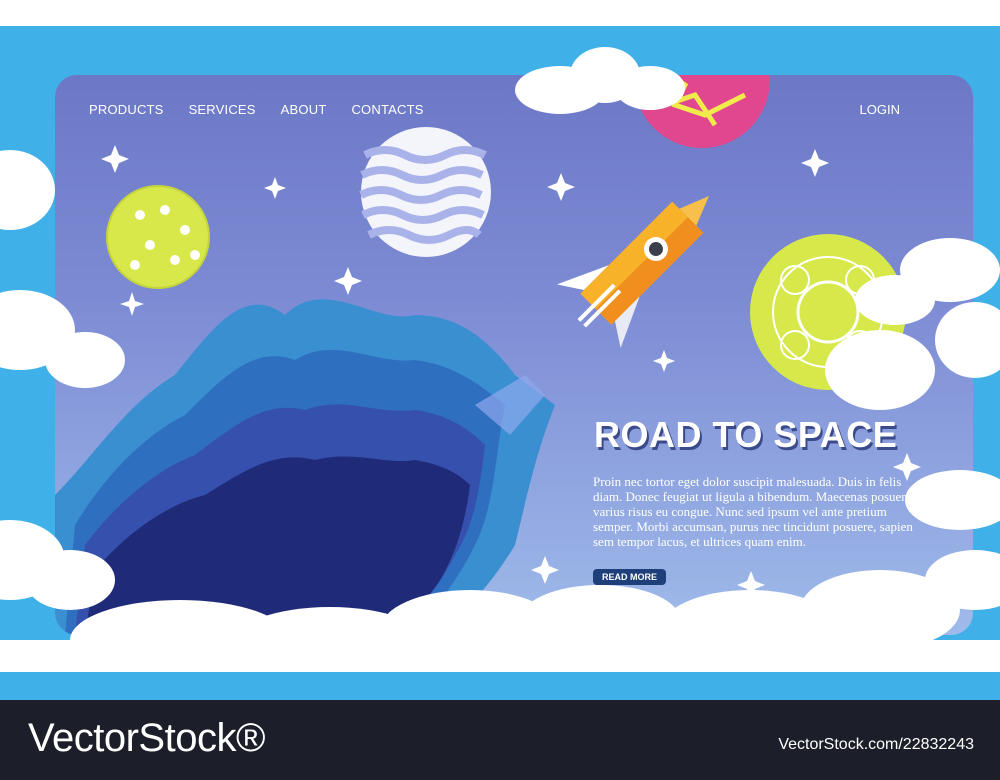  Describe the element at coordinates (876, 744) in the screenshot. I see `watermark-image-id: VectorStock.com/22832243` at that location.